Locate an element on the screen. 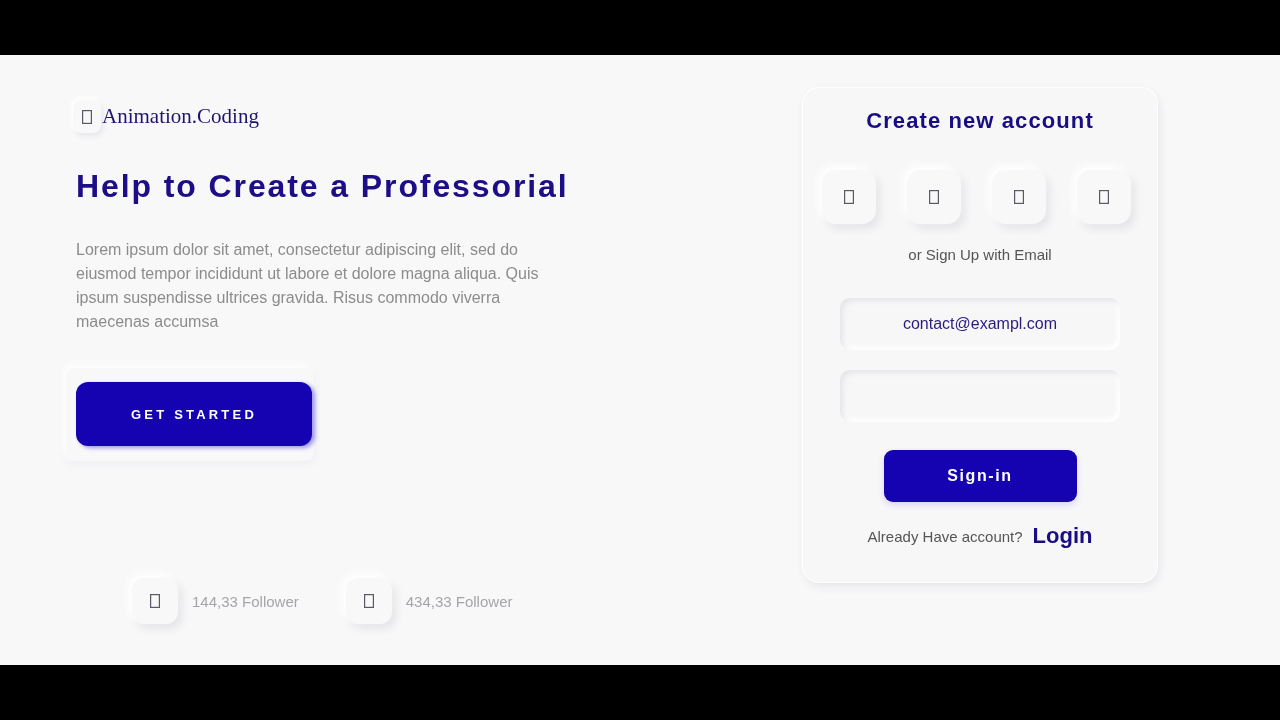 The height and width of the screenshot is (720, 1280). follower-count: 144,33 Follower is located at coordinates (245, 601).